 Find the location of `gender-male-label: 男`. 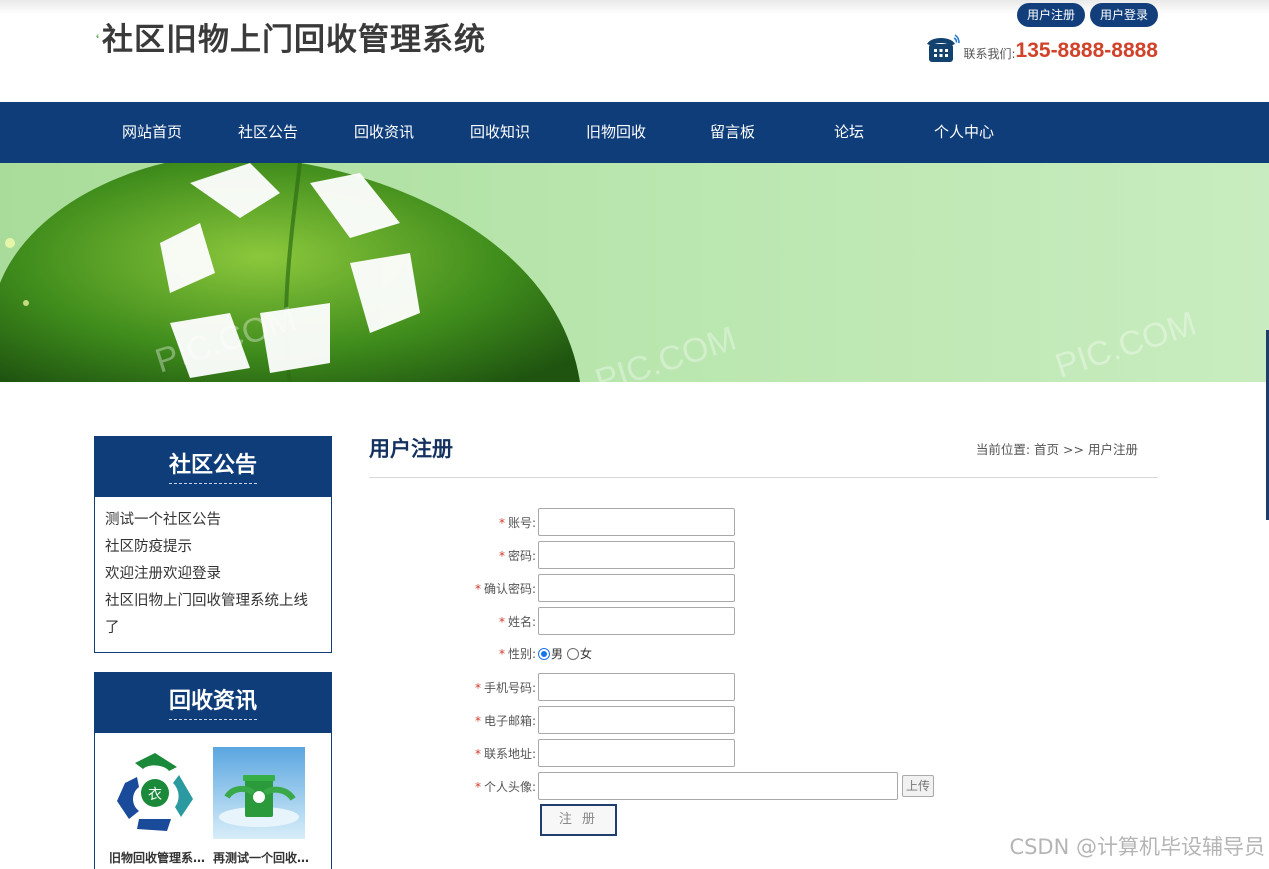

gender-male-label: 男 is located at coordinates (557, 654).